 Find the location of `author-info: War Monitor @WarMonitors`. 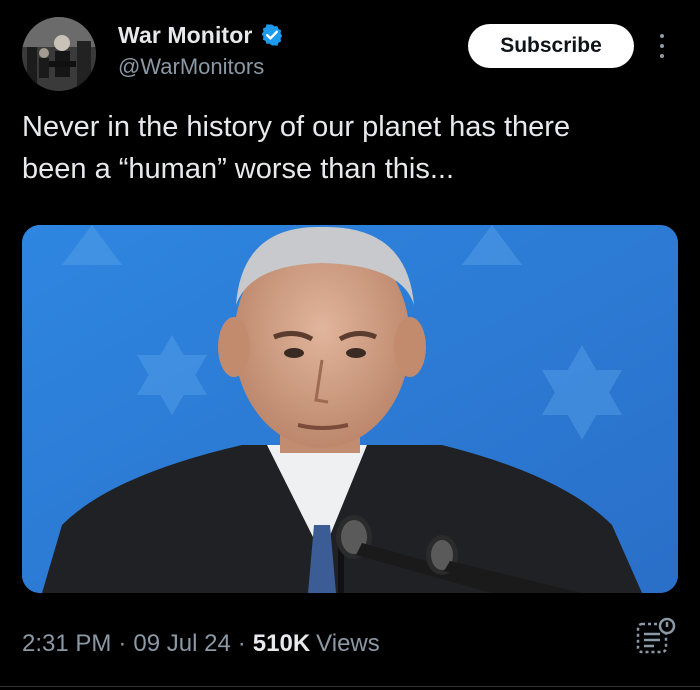

author-info: War Monitor @WarMonitors is located at coordinates (201, 50).